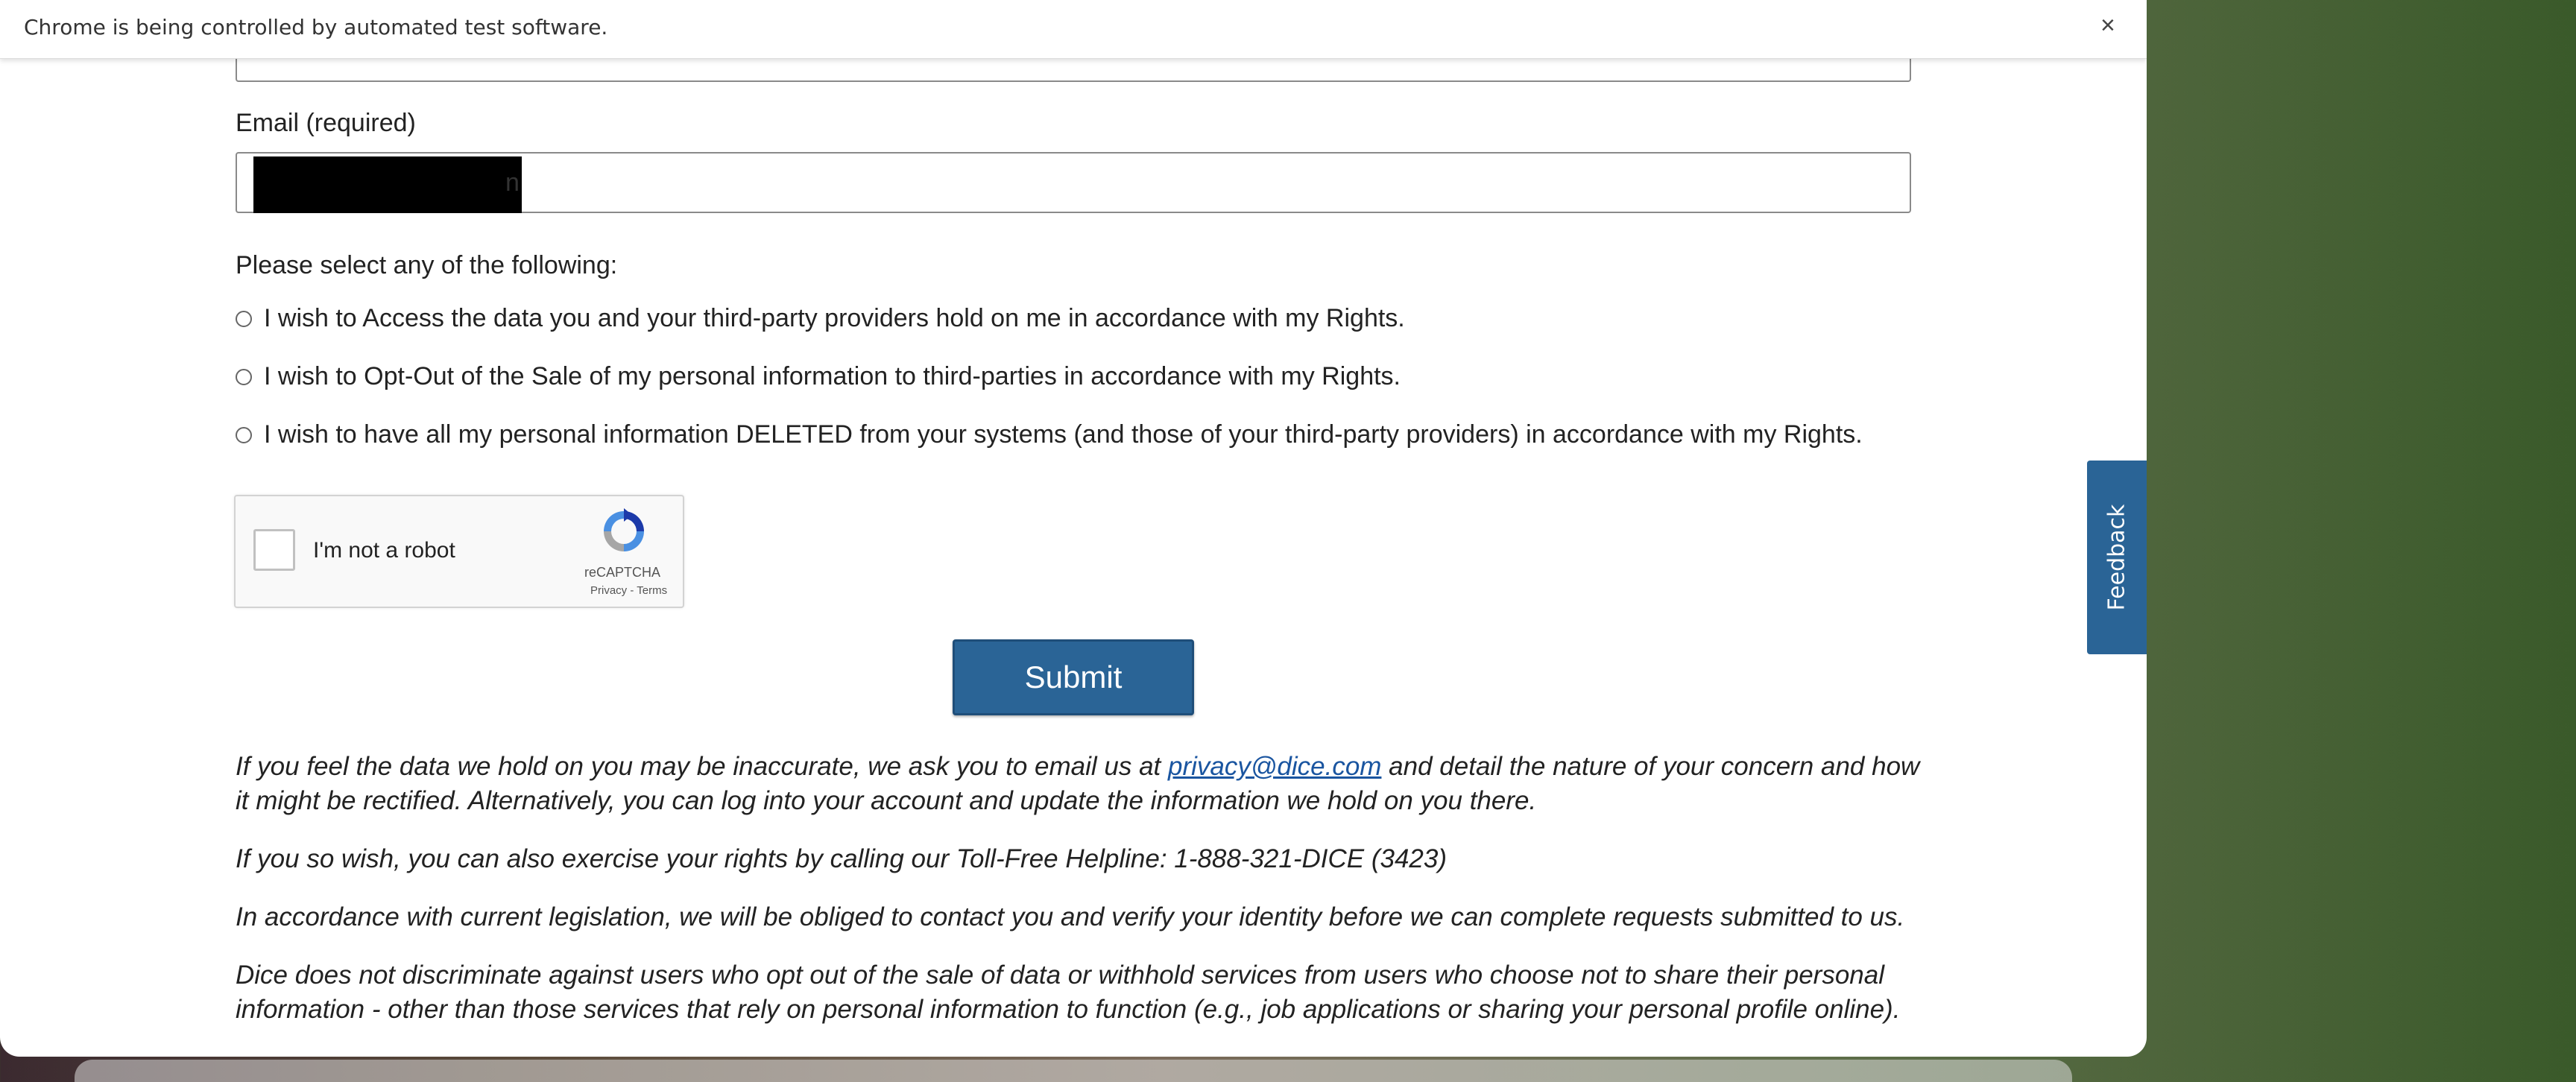 This screenshot has height=1082, width=2576. Describe the element at coordinates (384, 551) in the screenshot. I see `recaptcha-label: I'm not a robot` at that location.